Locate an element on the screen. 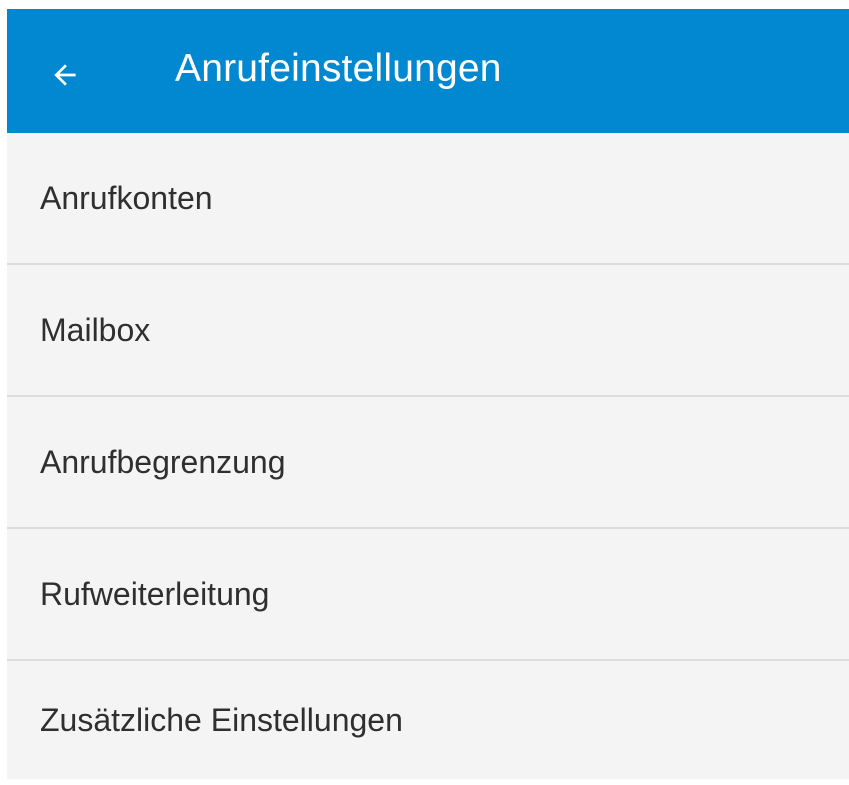 This screenshot has width=849, height=785. settings-item-label: Mailbox is located at coordinates (95, 329).